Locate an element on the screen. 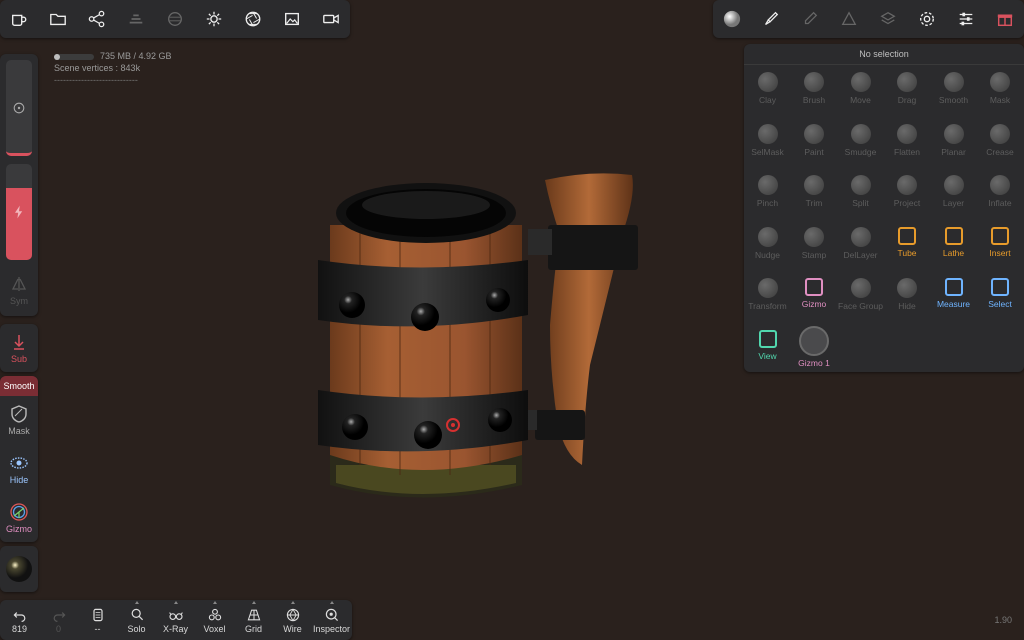 This screenshot has height=640, width=1024. tool-label: Project is located at coordinates (907, 203).